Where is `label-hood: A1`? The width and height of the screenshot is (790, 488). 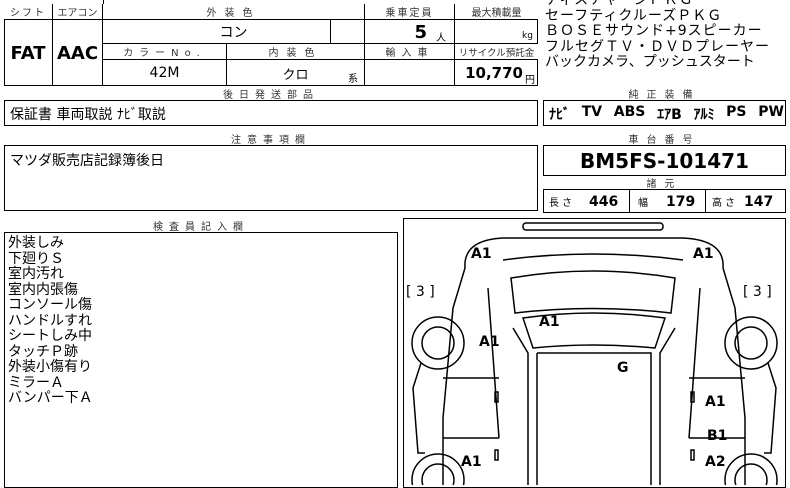 label-hood: A1 is located at coordinates (549, 322).